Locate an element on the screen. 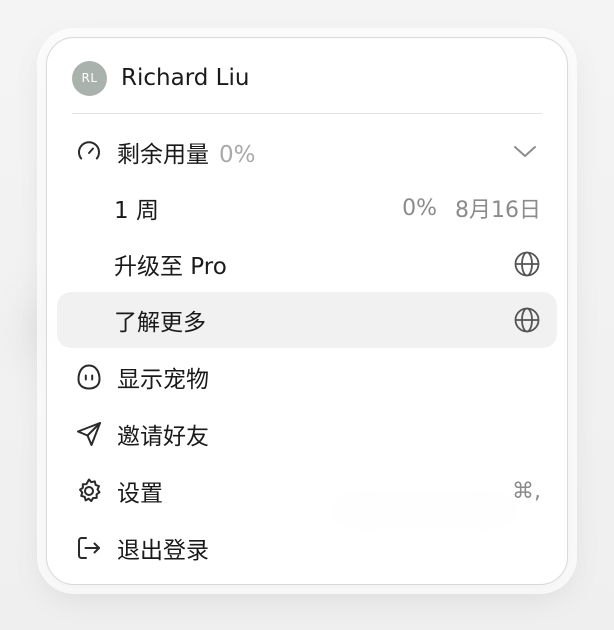 This screenshot has width=614, height=630. logout-icon is located at coordinates (89, 548).